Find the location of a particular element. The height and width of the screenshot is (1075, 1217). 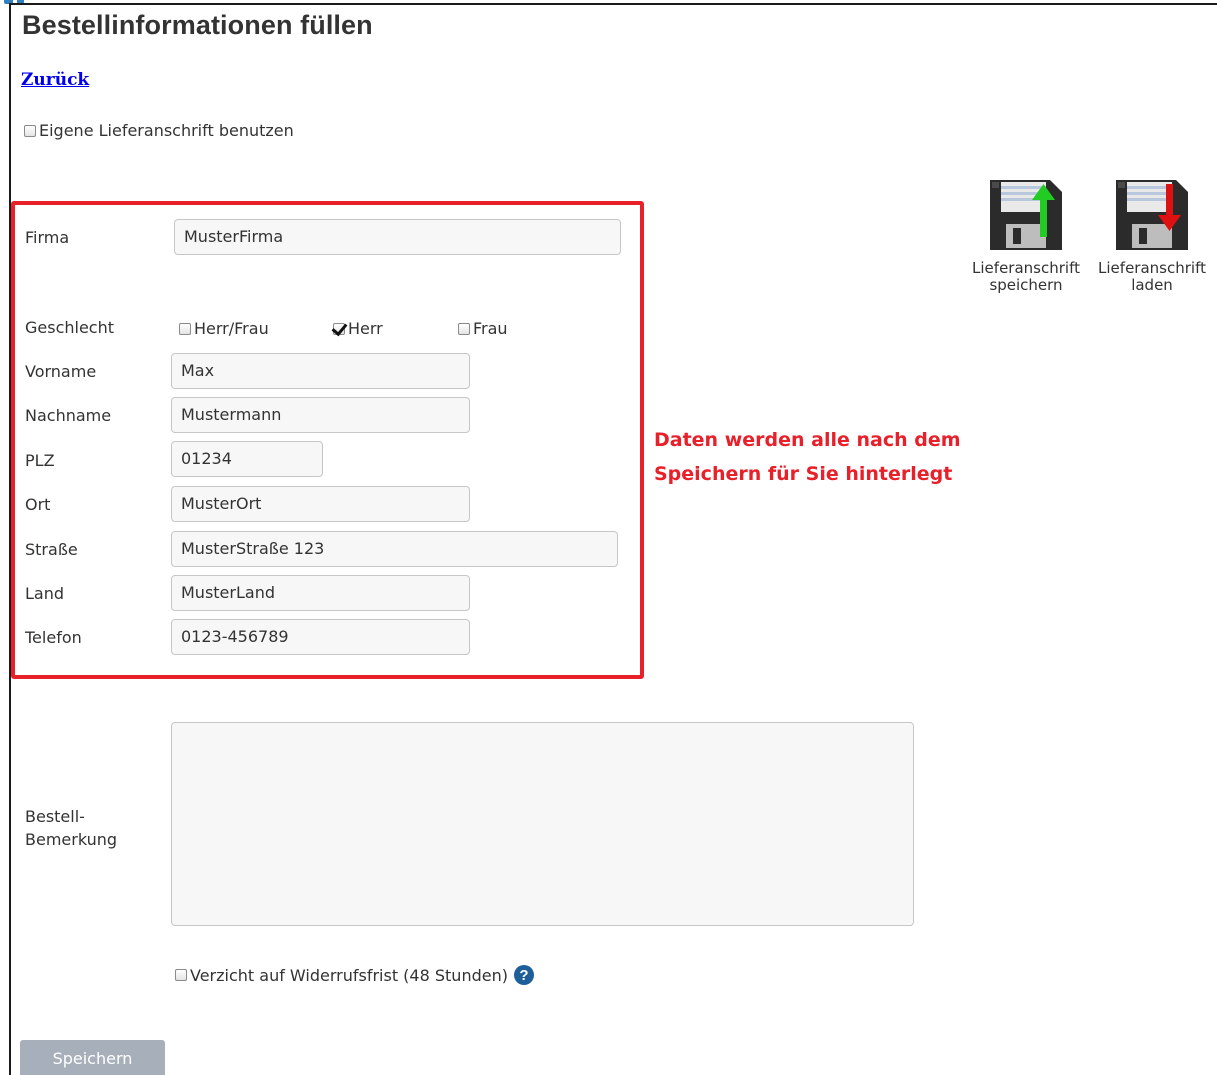

bemerkung-textarea is located at coordinates (542, 824).